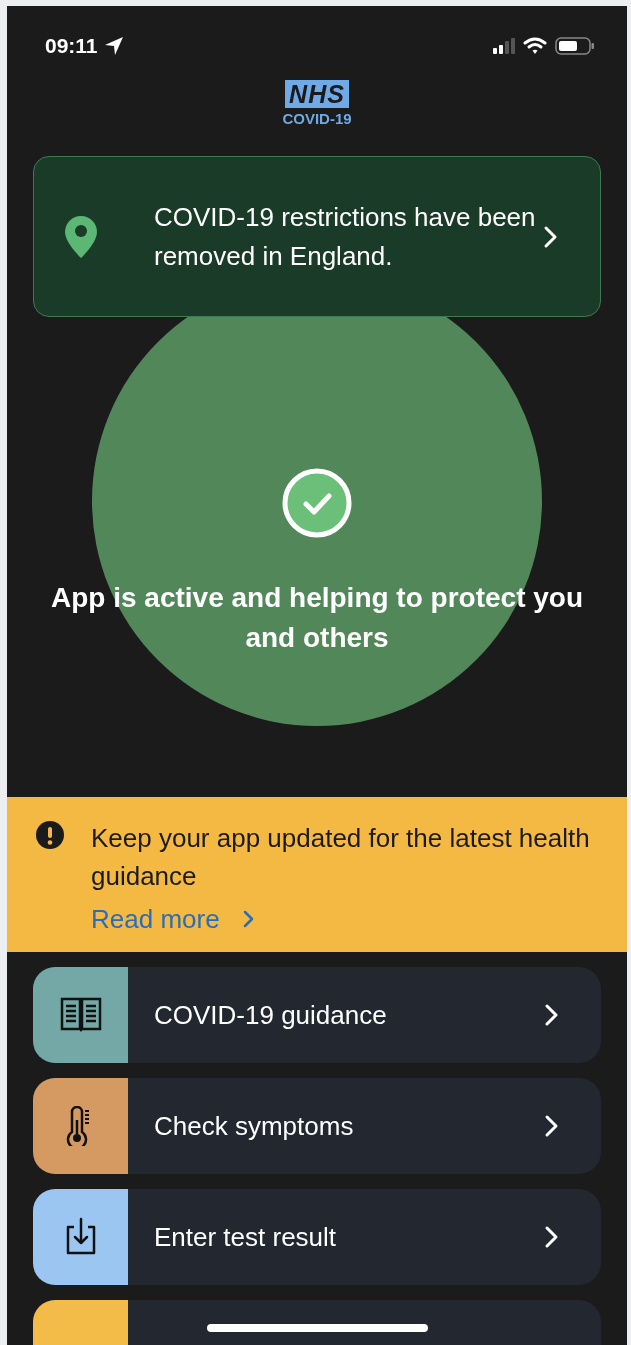 The height and width of the screenshot is (1345, 631). I want to click on menu-item: Check symptoms, so click(317, 1126).